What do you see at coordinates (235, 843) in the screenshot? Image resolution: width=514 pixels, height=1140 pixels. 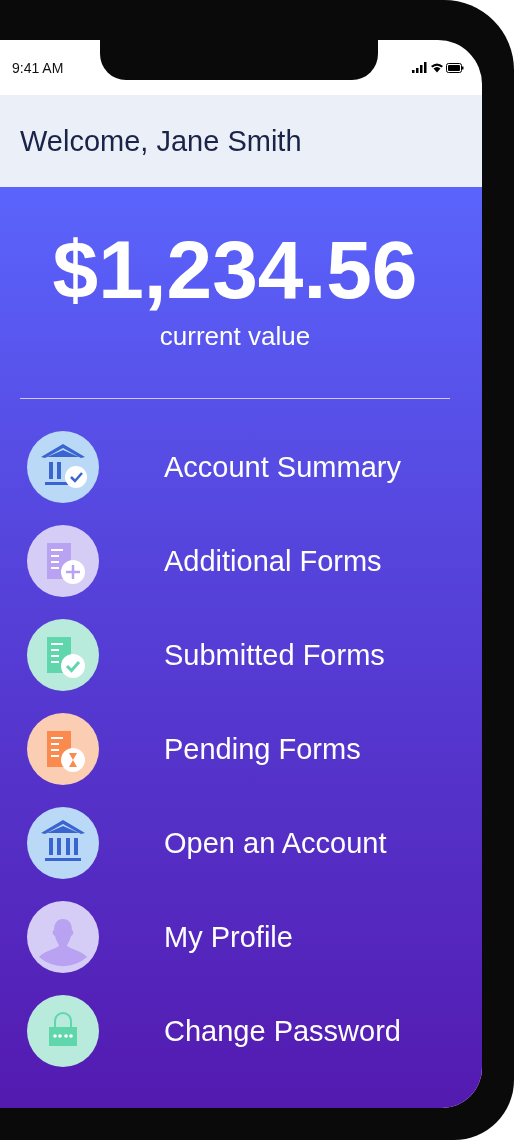 I see `menu-item: Open an Account` at bounding box center [235, 843].